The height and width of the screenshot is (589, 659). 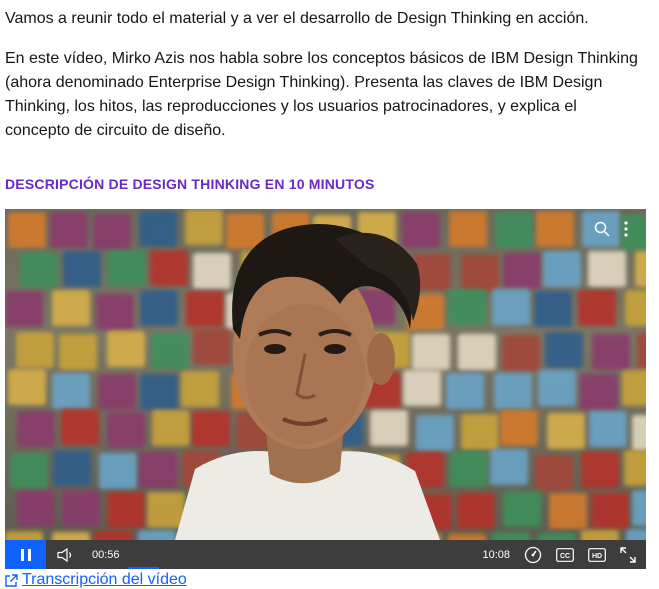 I want to click on svg-text: CC, so click(x=565, y=556).